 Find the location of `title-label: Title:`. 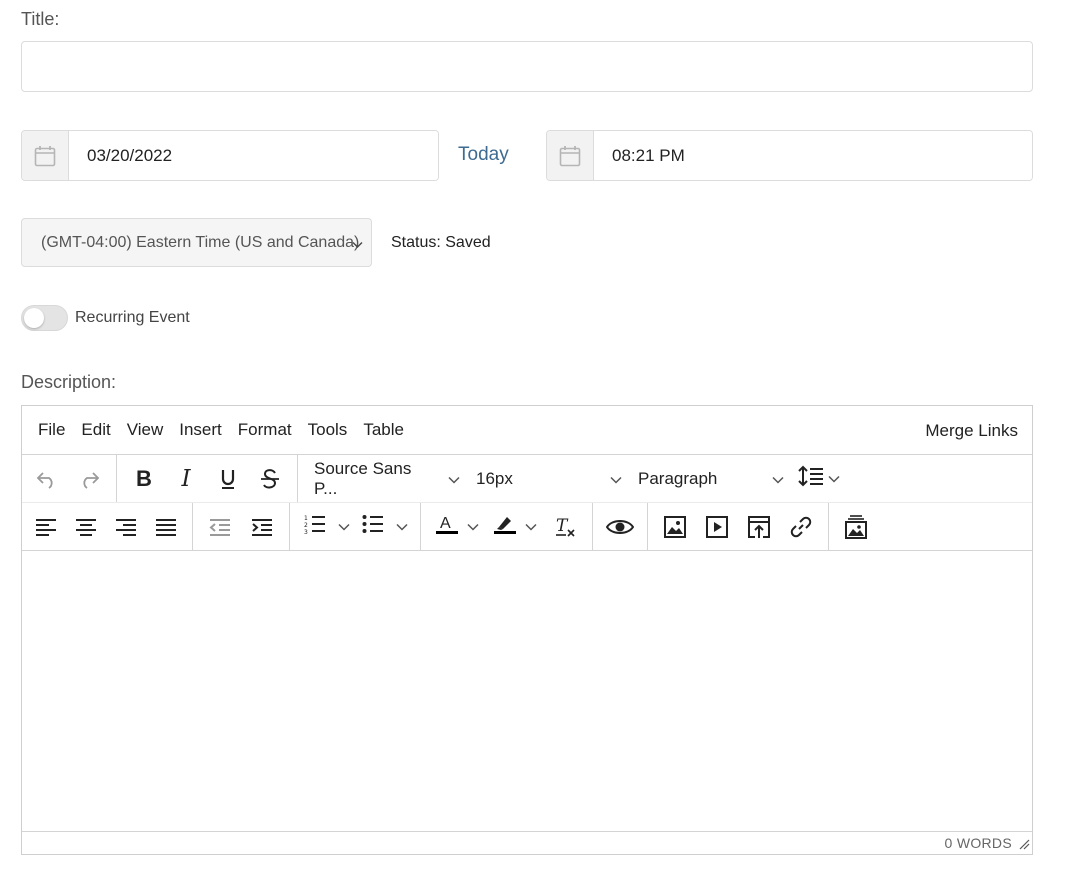

title-label: Title: is located at coordinates (40, 19).